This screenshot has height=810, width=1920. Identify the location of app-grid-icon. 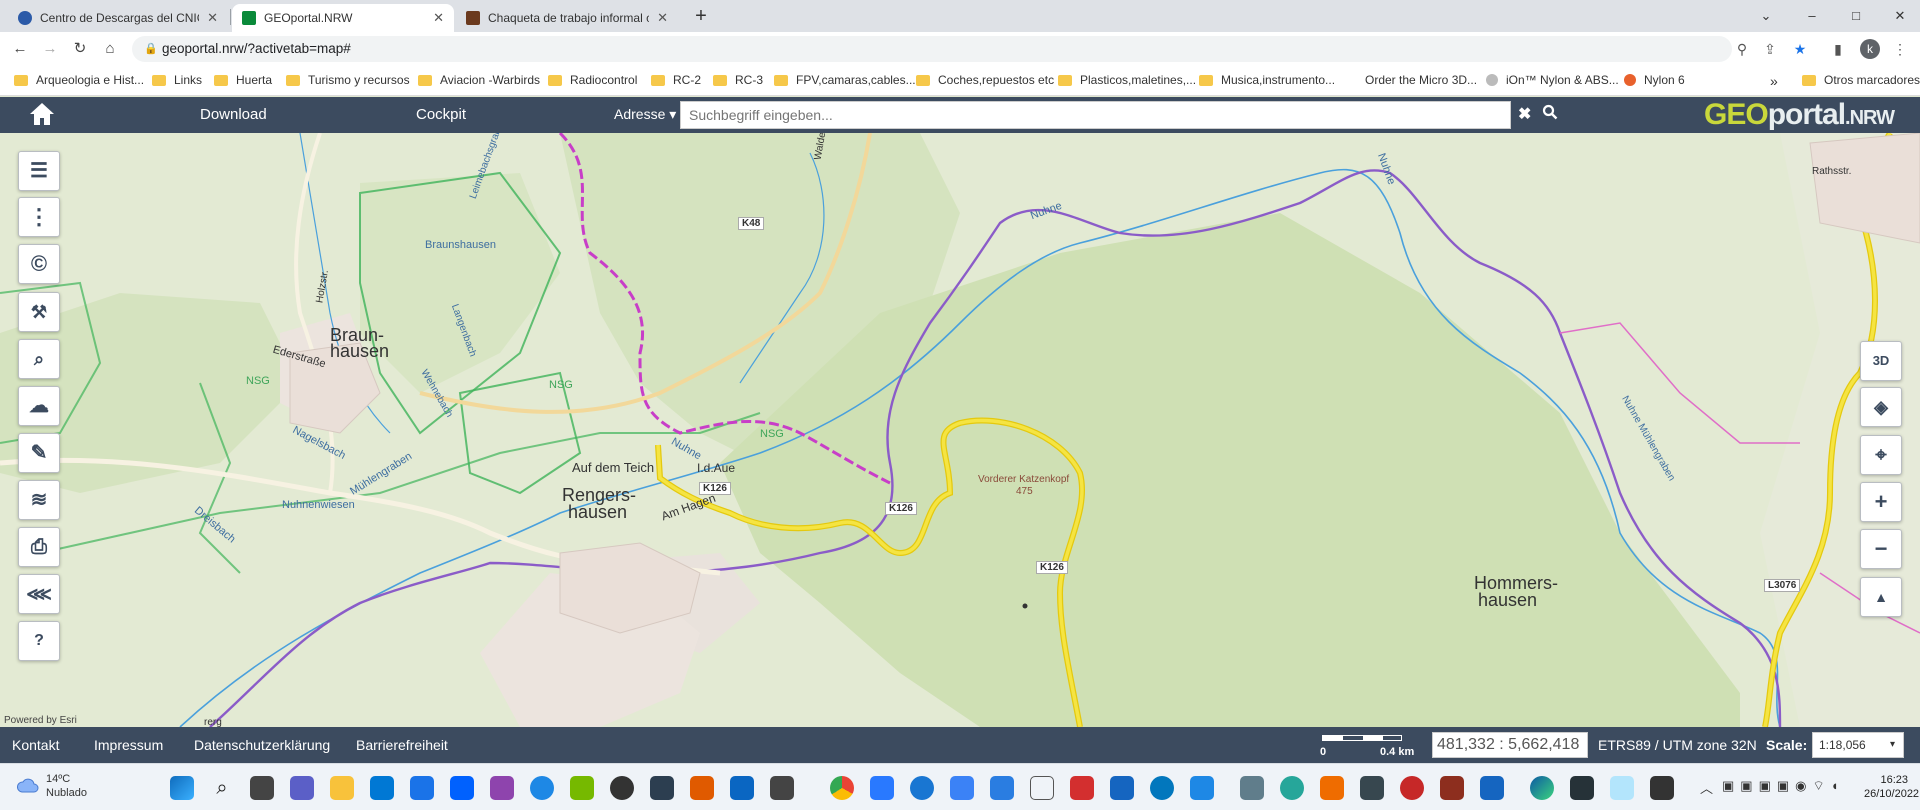
(662, 788).